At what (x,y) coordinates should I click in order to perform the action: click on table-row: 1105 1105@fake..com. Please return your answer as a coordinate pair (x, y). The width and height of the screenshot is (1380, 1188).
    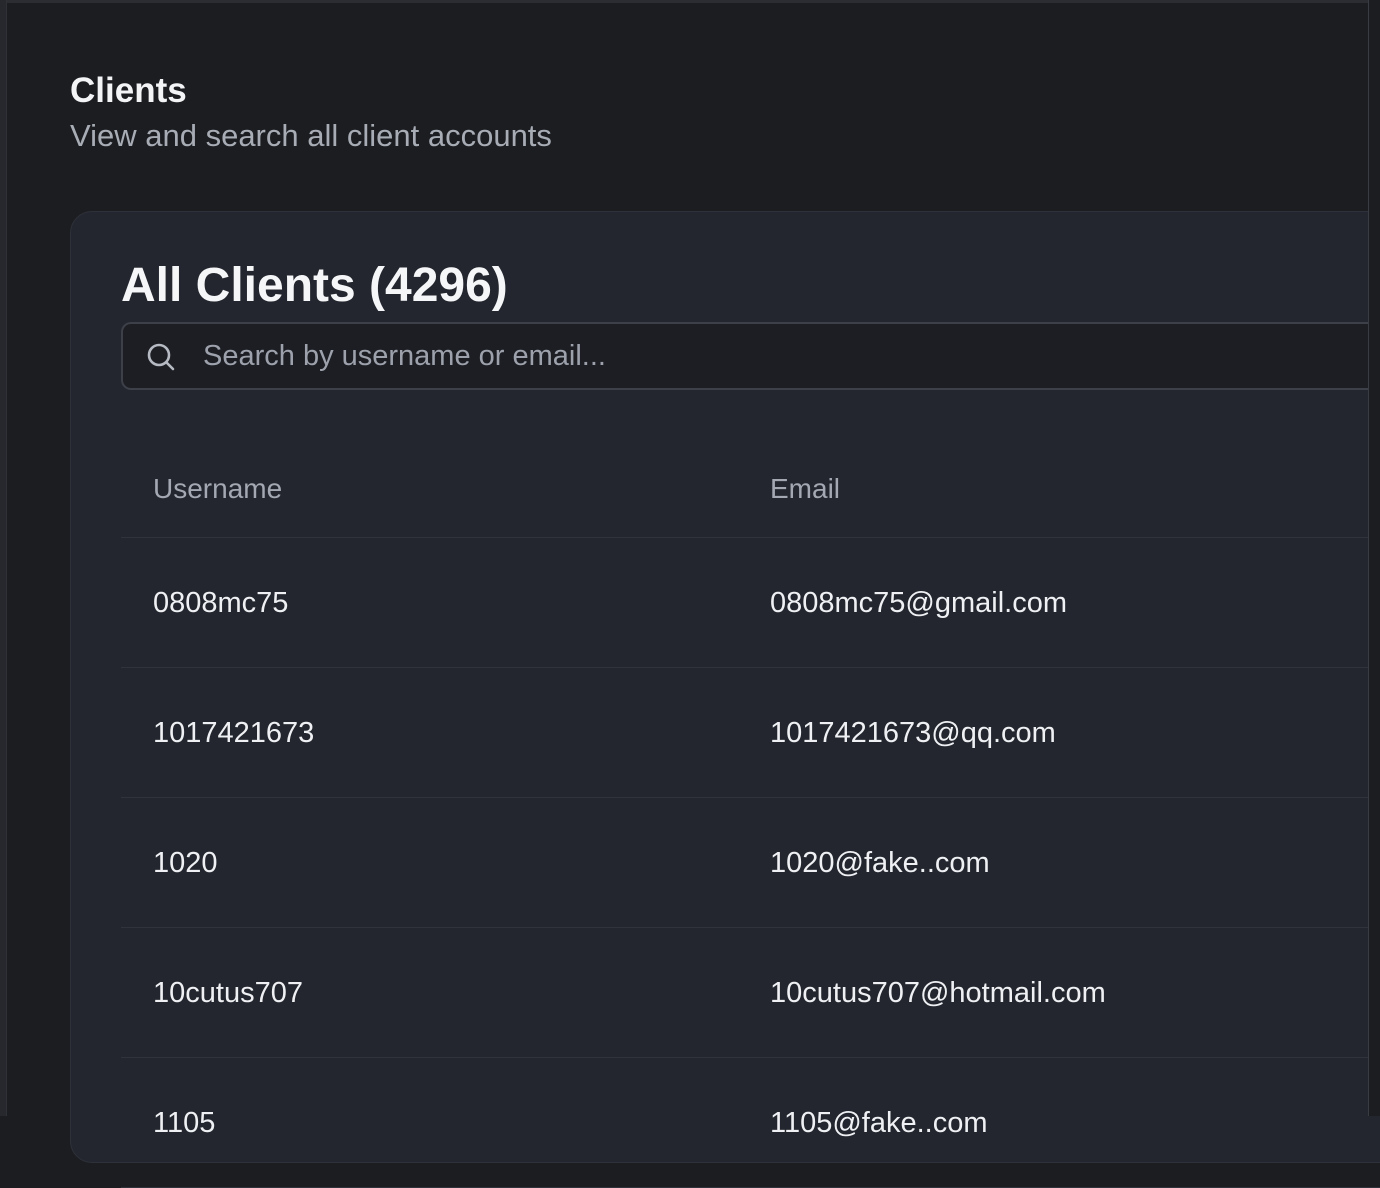
    Looking at the image, I should click on (750, 1123).